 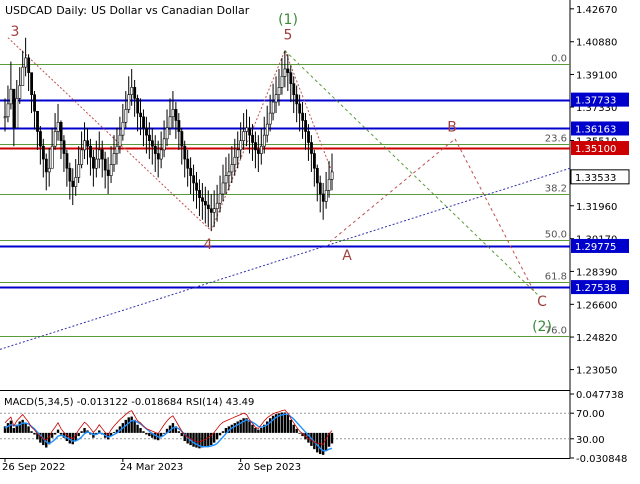 What do you see at coordinates (452, 127) in the screenshot?
I see `wave-label-5: B` at bounding box center [452, 127].